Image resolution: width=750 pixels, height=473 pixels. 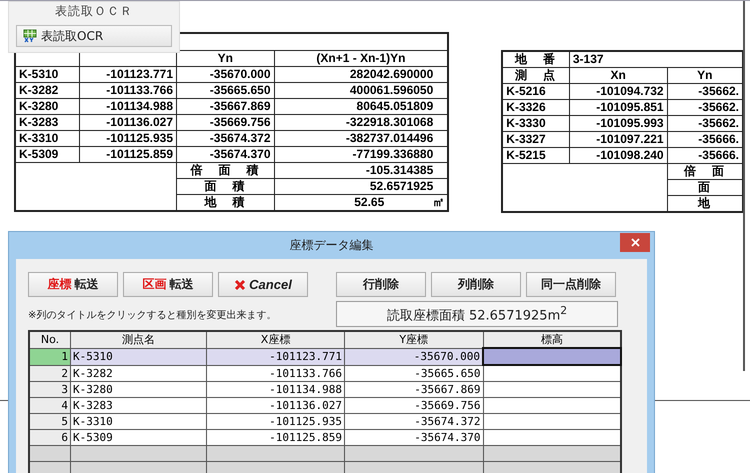 What do you see at coordinates (618, 76) in the screenshot?
I see `column-header: Xn` at bounding box center [618, 76].